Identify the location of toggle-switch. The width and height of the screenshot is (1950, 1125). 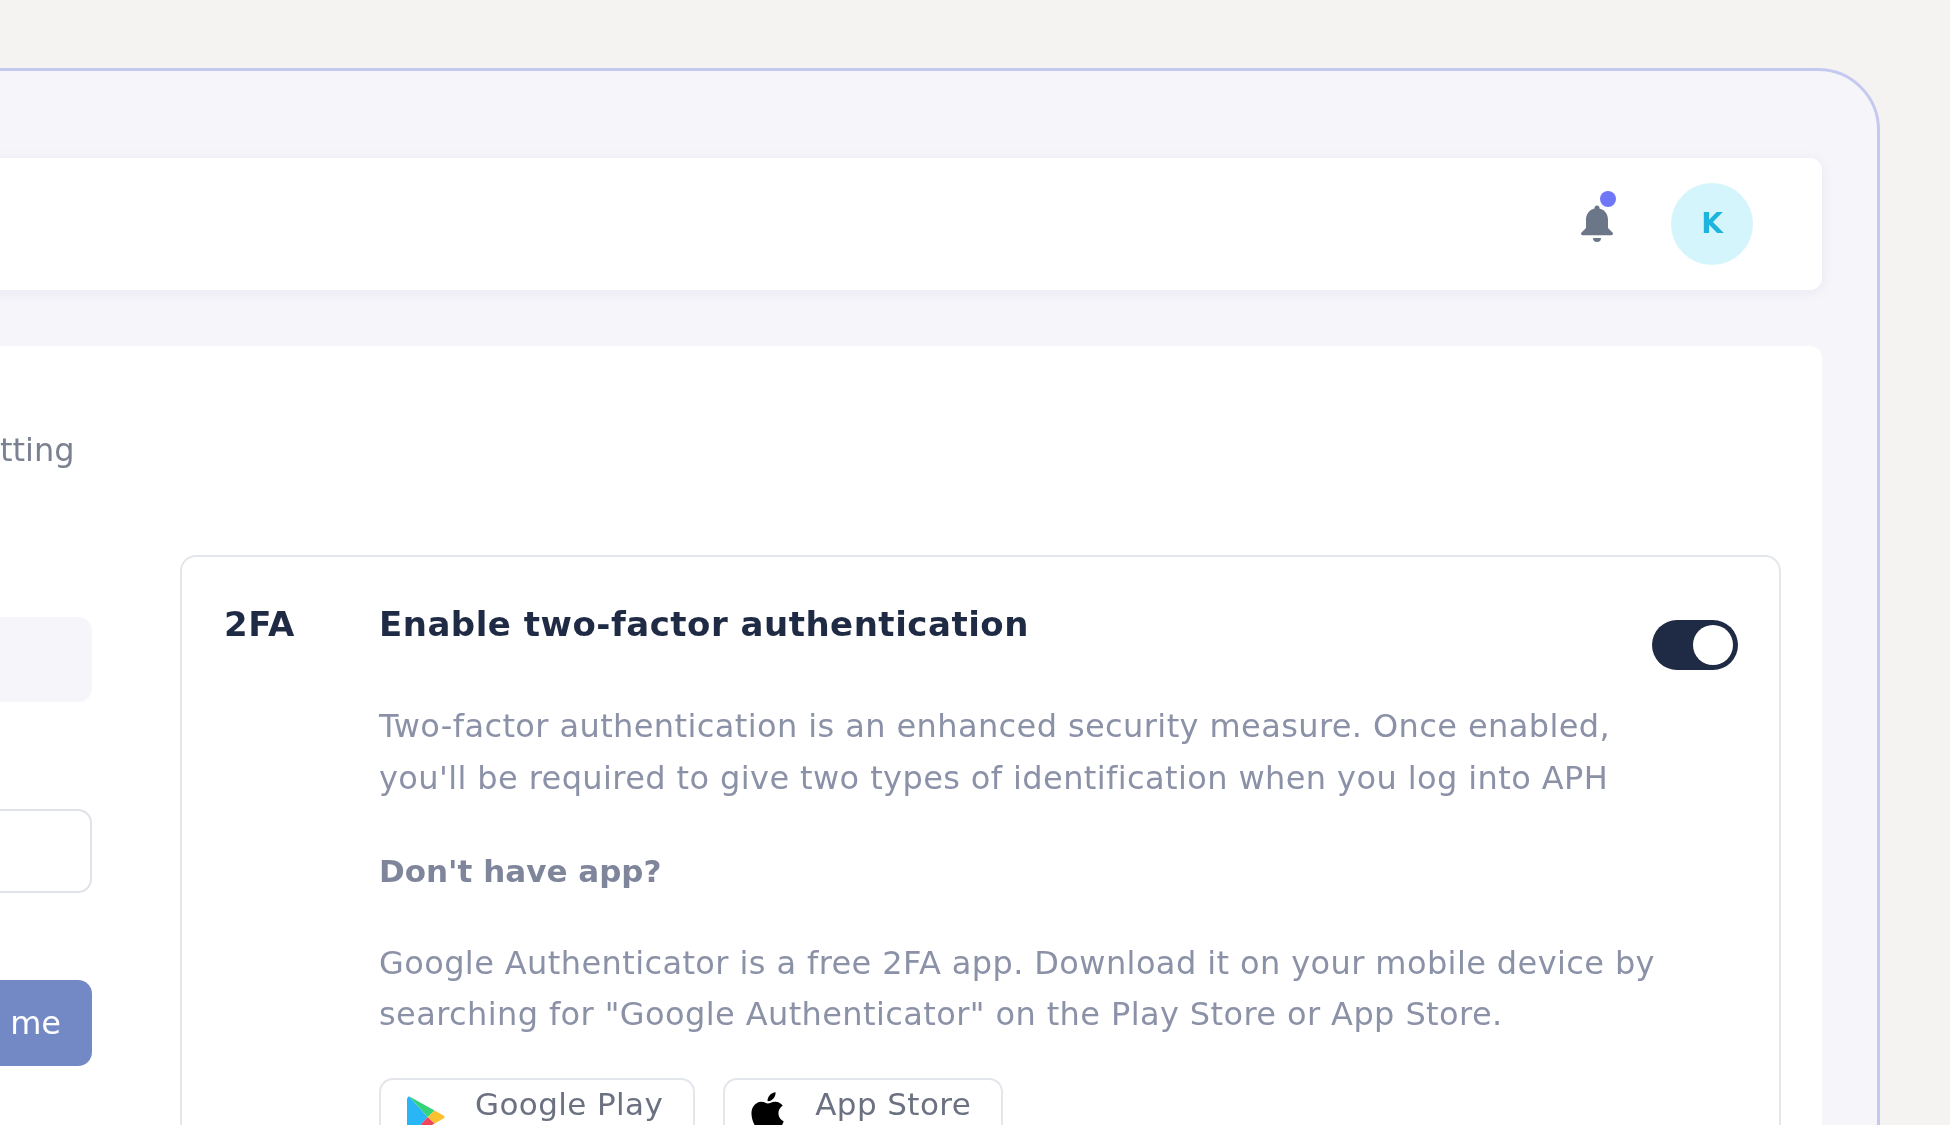
(1695, 645).